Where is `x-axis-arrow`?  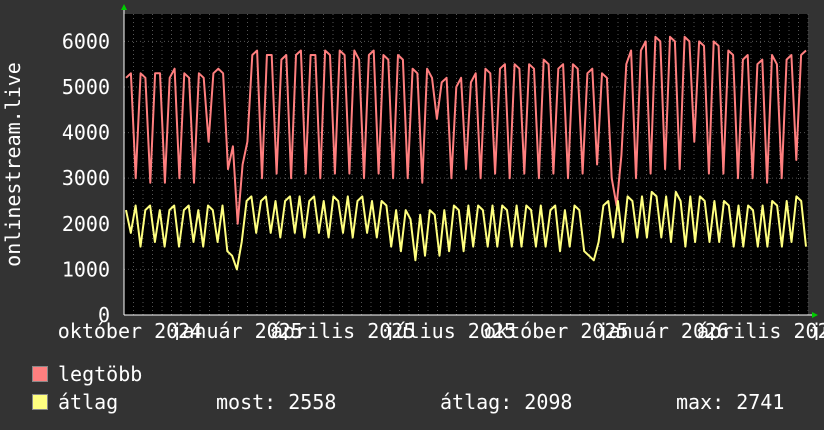
x-axis-arrow is located at coordinates (815, 315).